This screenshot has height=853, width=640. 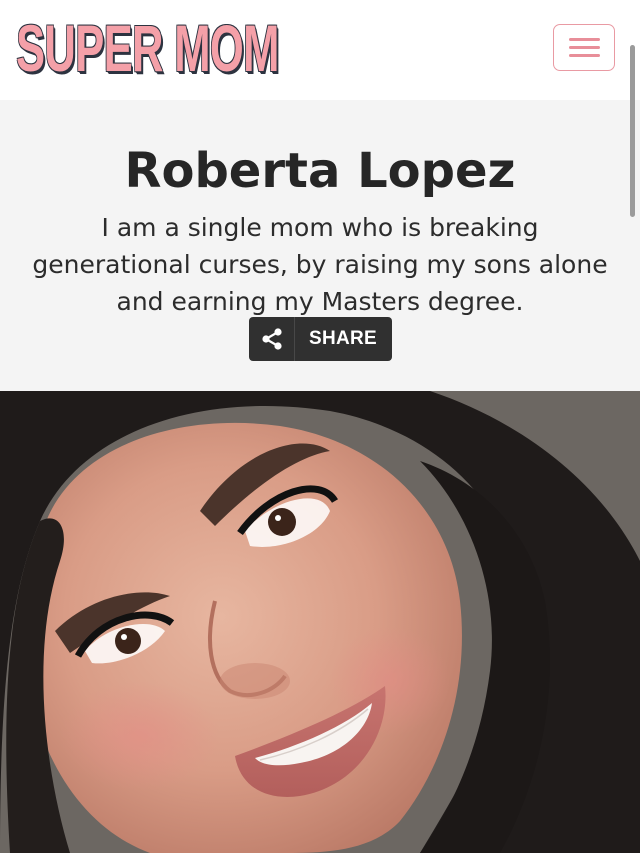 What do you see at coordinates (320, 171) in the screenshot?
I see `profile-name: Roberta Lopez` at bounding box center [320, 171].